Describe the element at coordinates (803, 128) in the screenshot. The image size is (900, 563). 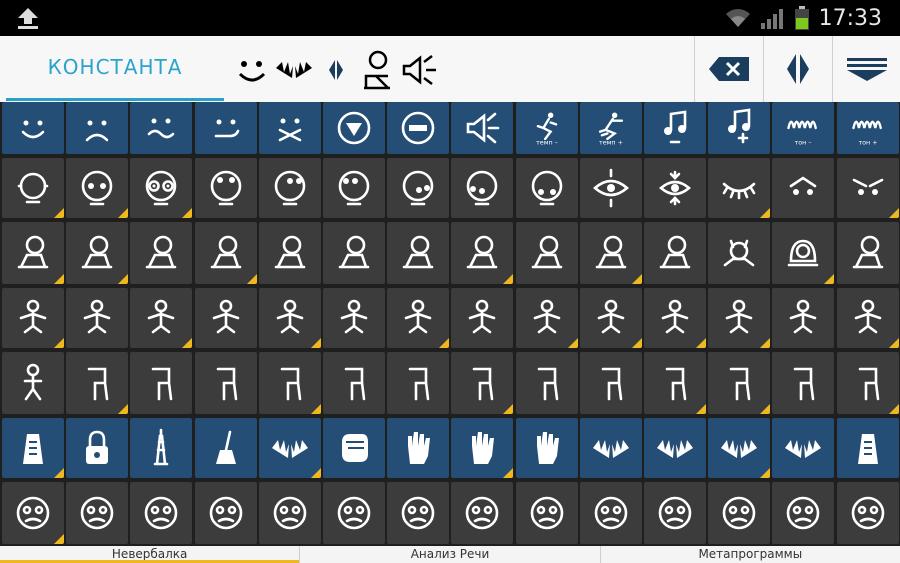
I see `symbol-cell: тон –` at that location.